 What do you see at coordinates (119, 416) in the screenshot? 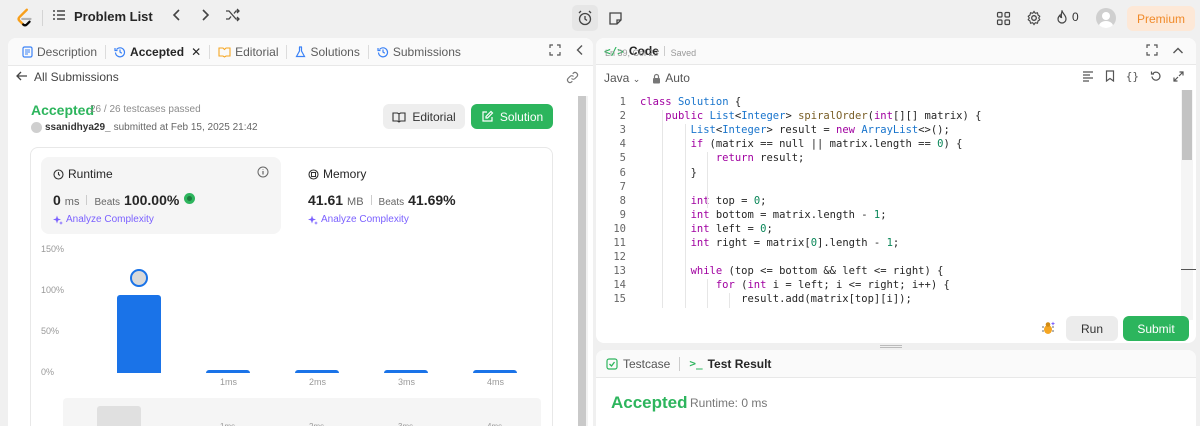
I see `range-selector-handle` at bounding box center [119, 416].